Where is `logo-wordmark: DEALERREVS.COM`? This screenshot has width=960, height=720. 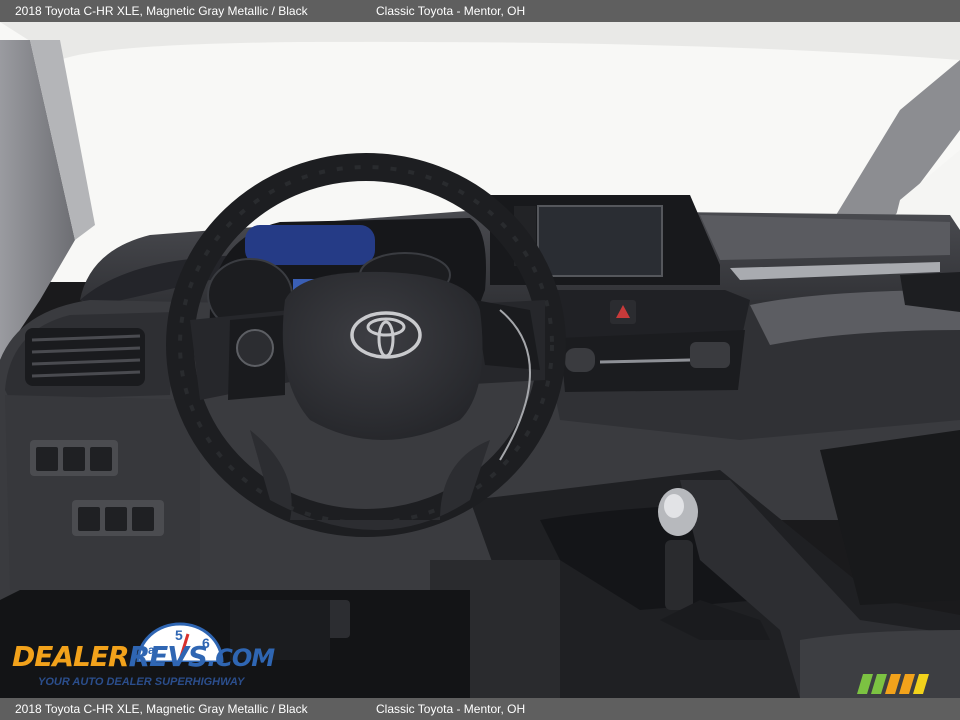
logo-wordmark: DEALERREVS.COM is located at coordinates (143, 656).